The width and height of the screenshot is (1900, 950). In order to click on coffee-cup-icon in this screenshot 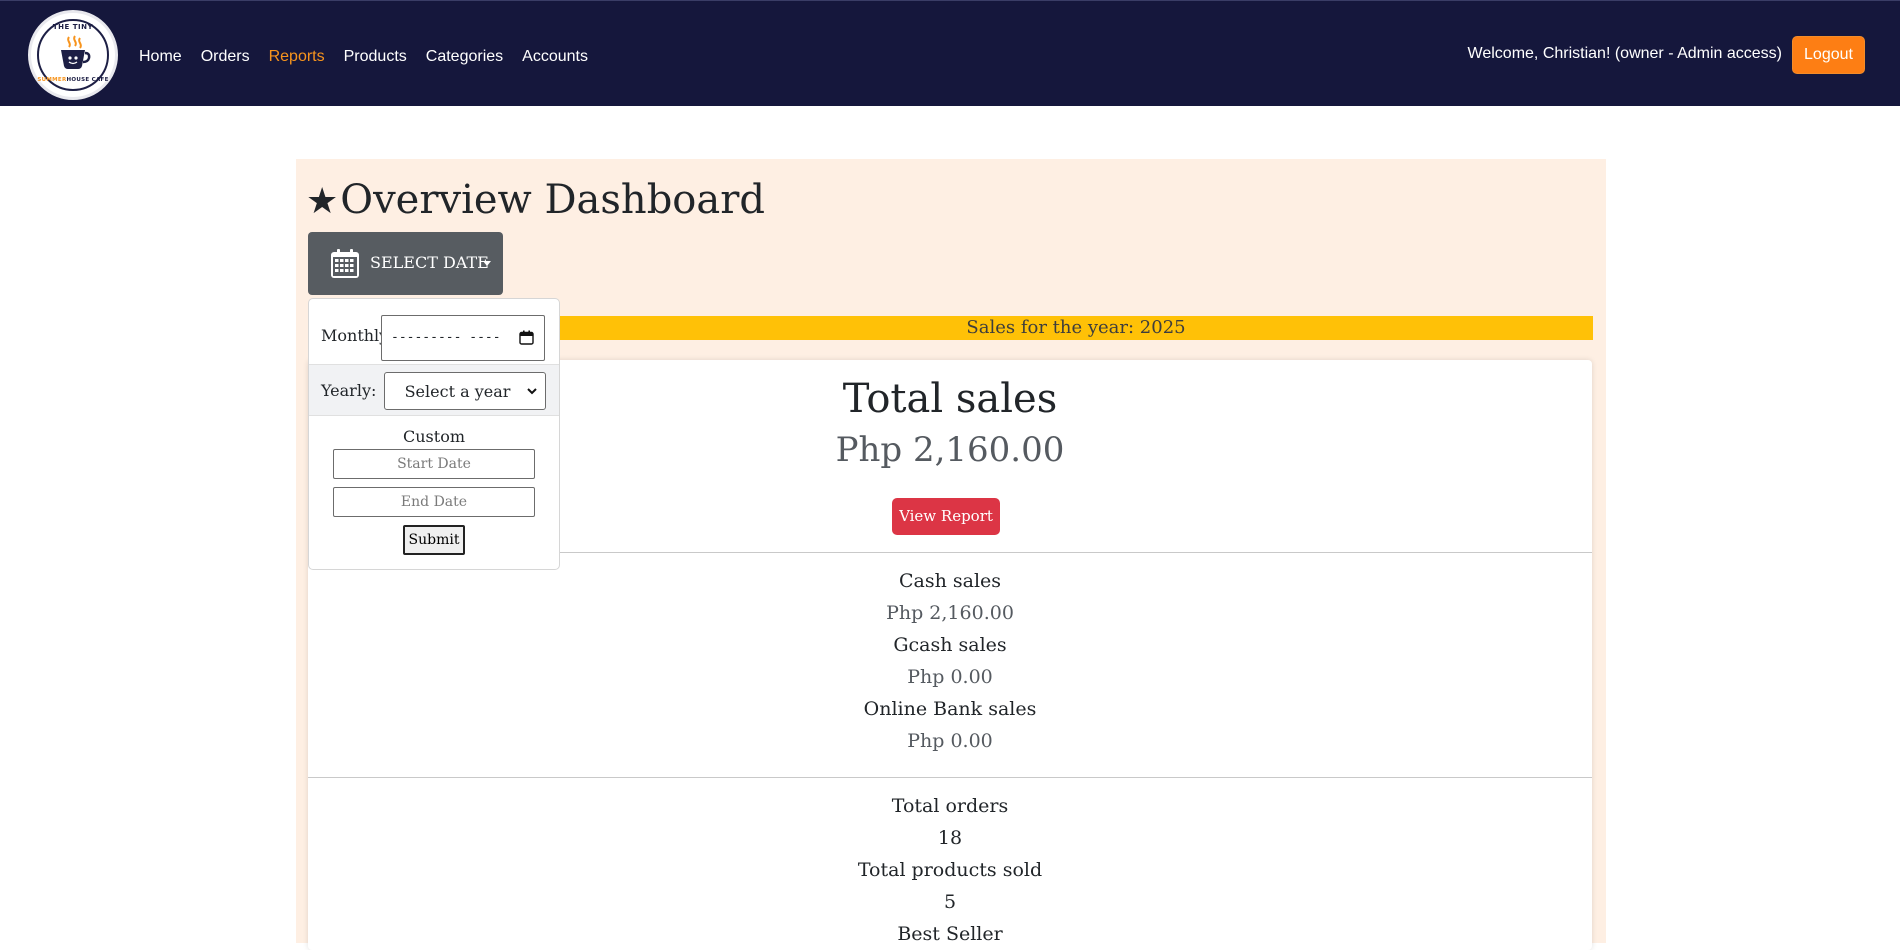, I will do `click(76, 52)`.